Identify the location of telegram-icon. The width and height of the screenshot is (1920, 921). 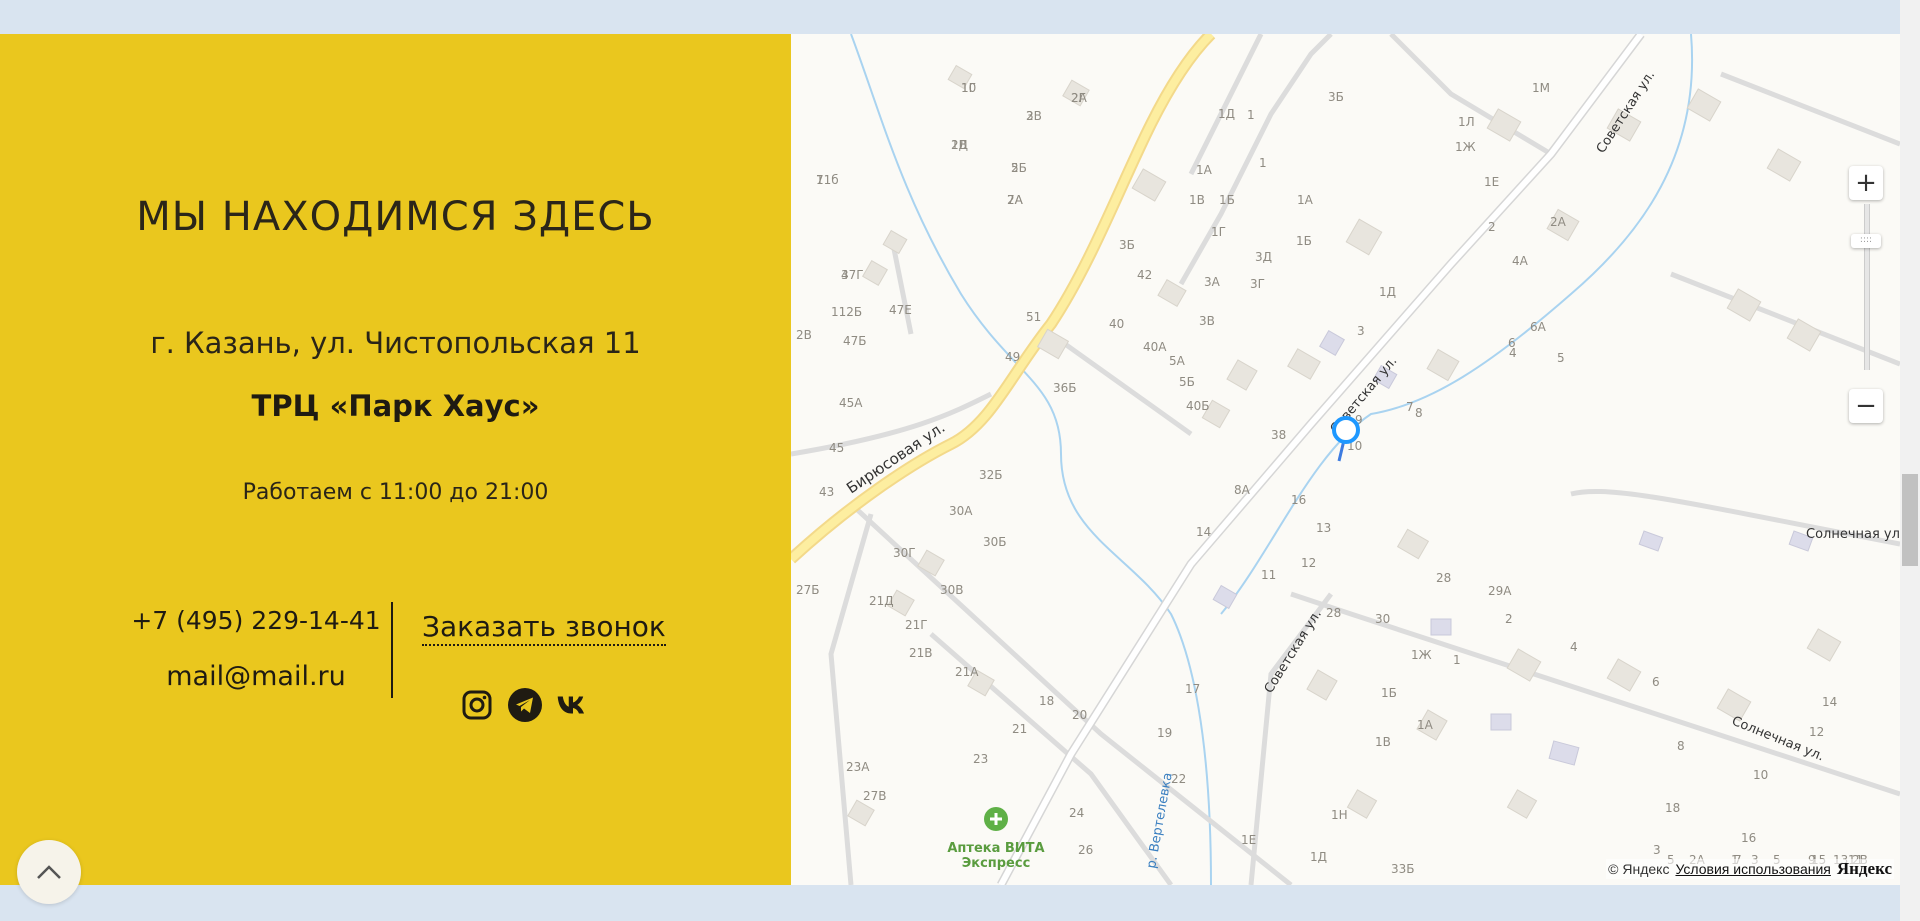
(525, 705).